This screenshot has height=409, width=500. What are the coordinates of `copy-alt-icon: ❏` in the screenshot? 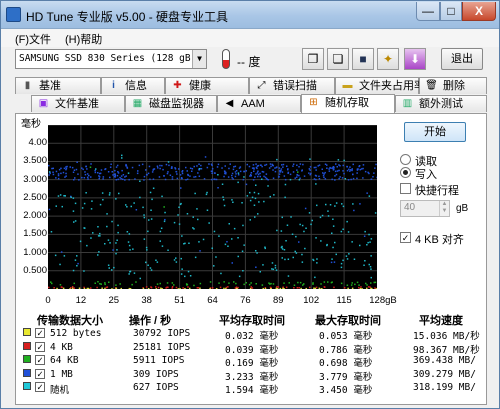 It's located at (338, 59).